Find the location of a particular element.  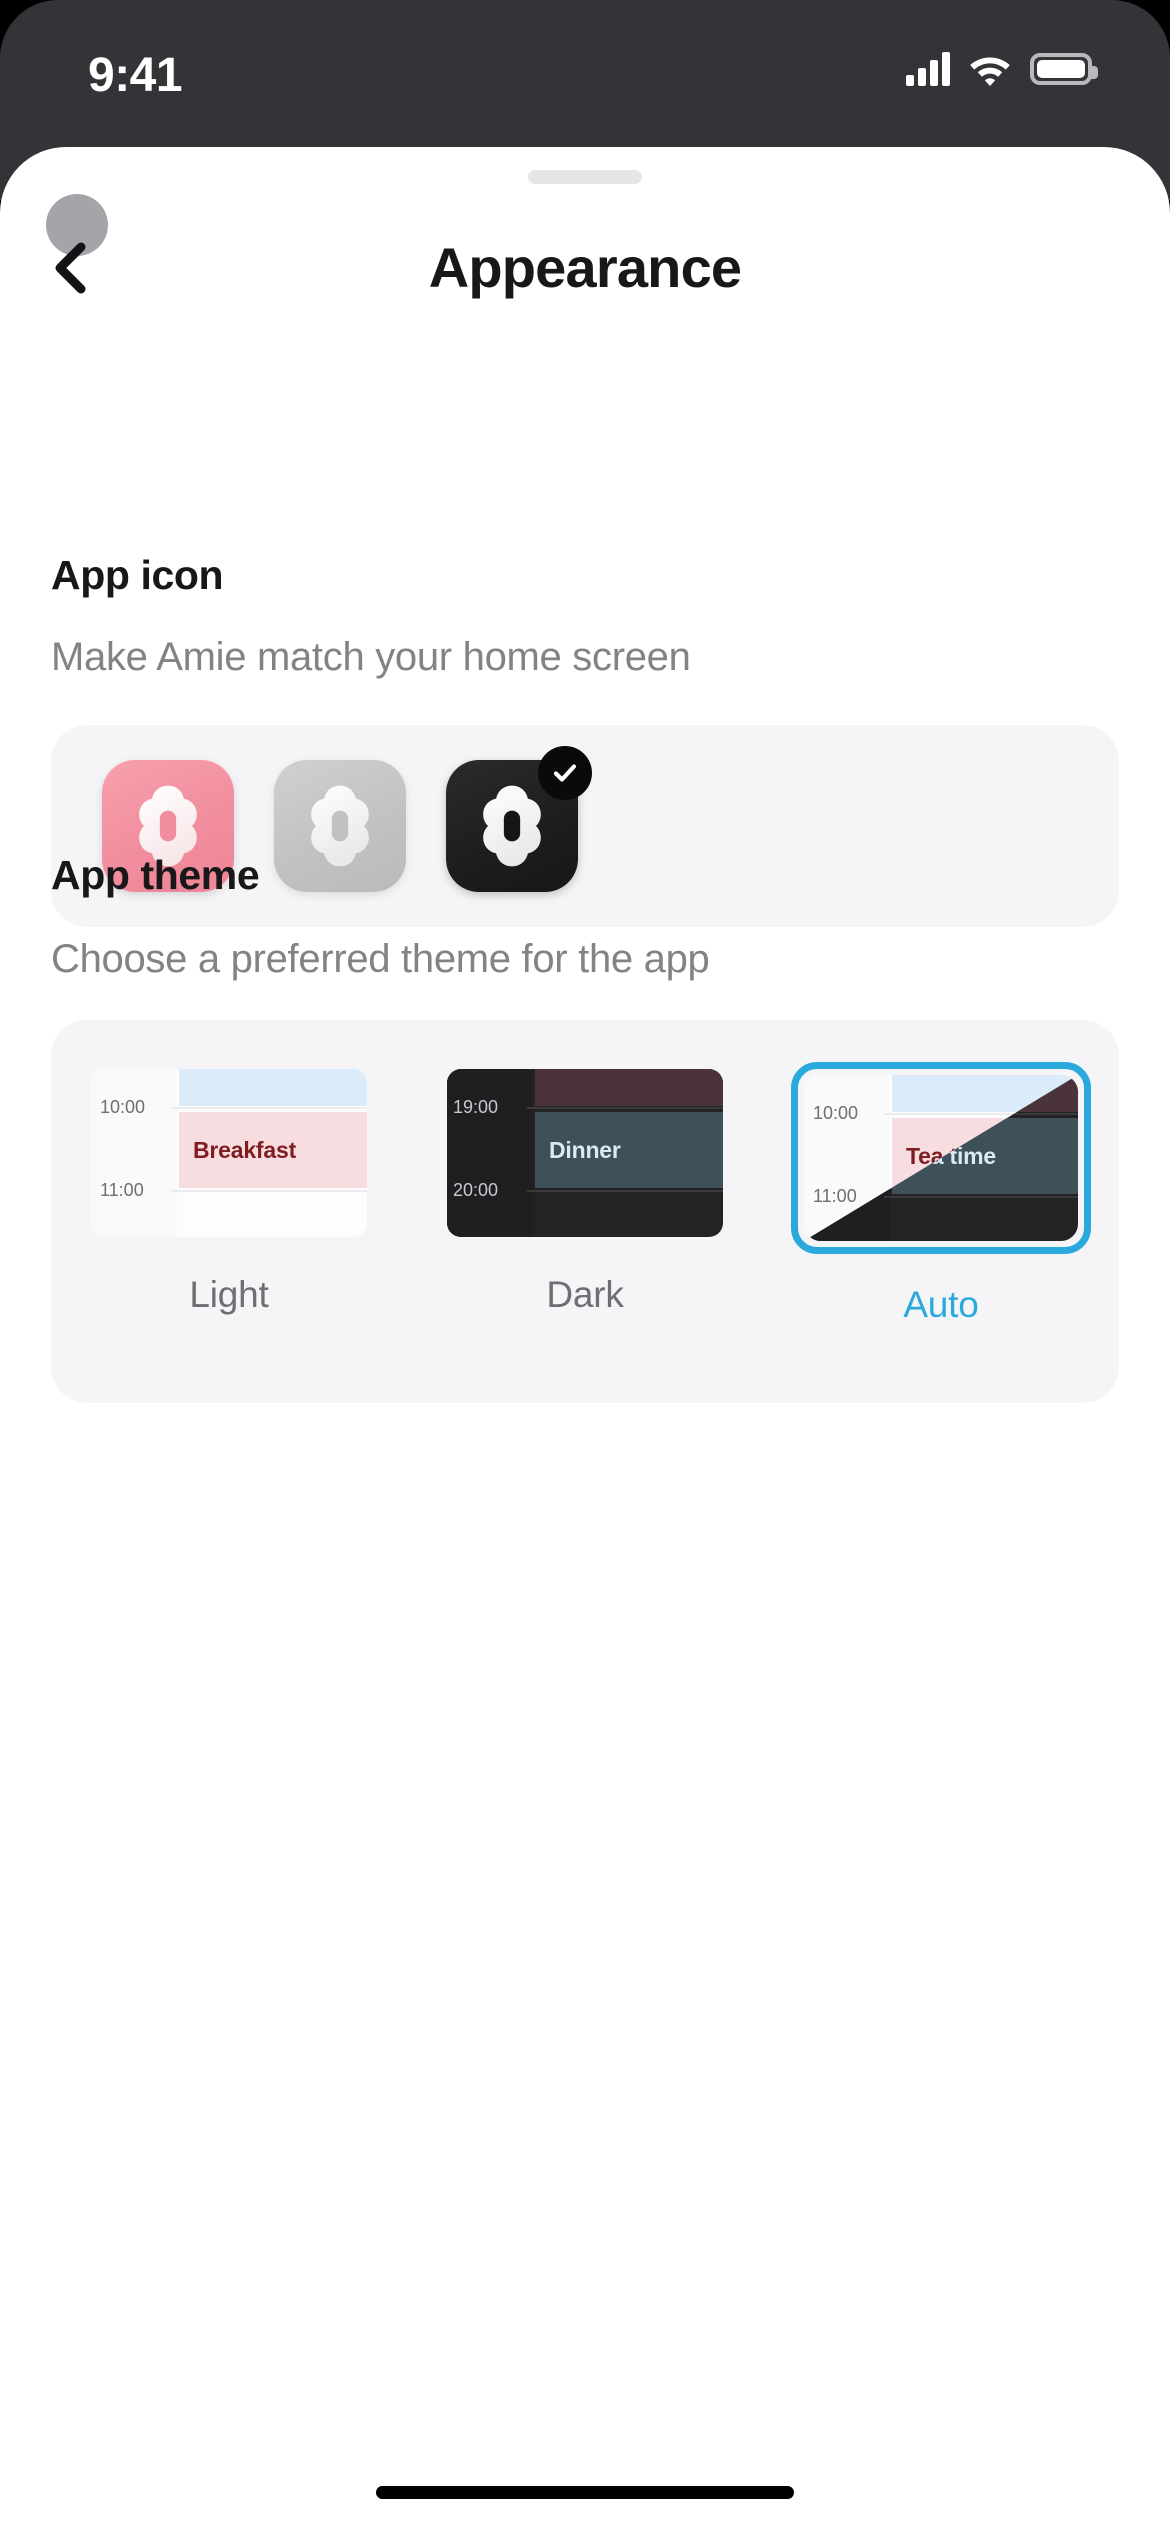

theme-option-light: 10:00 11:00 Breakfast Light is located at coordinates (229, 1189).